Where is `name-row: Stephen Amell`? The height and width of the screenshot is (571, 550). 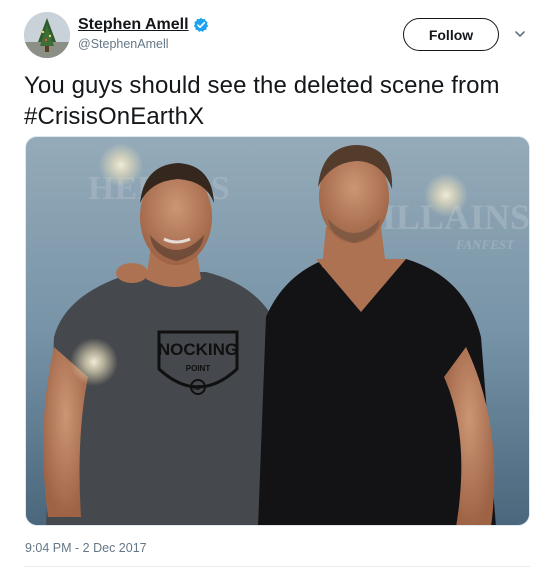 name-row: Stephen Amell is located at coordinates (143, 25).